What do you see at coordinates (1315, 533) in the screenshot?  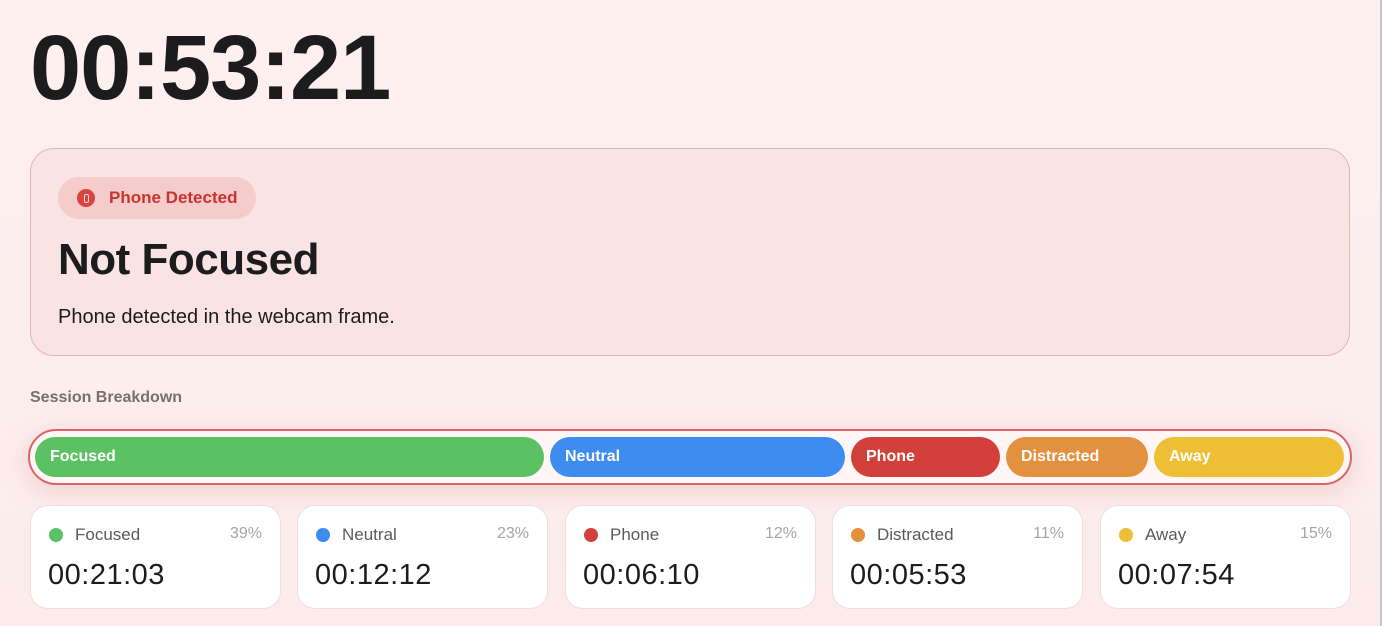 I see `stat-percent: 15%` at bounding box center [1315, 533].